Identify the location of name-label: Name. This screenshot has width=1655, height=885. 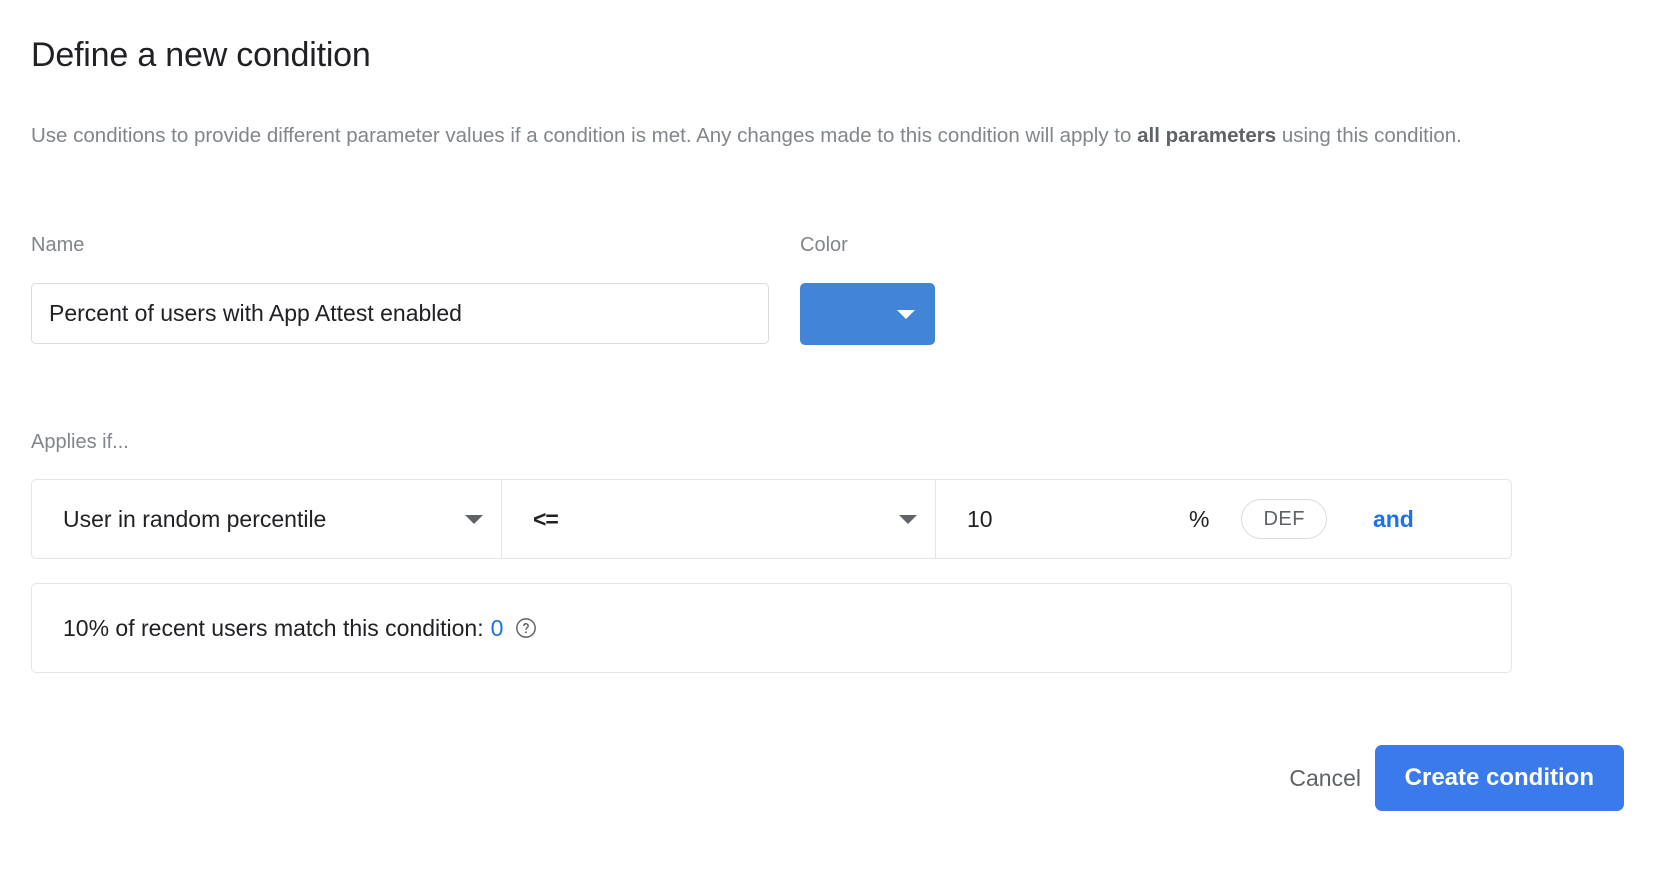
(58, 245).